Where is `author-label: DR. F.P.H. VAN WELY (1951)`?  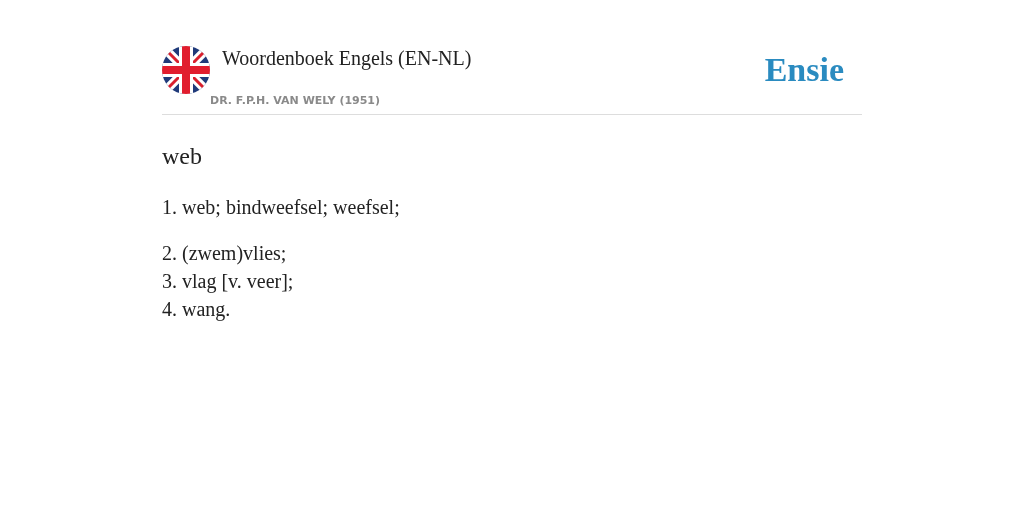 author-label: DR. F.P.H. VAN WELY (1951) is located at coordinates (296, 101).